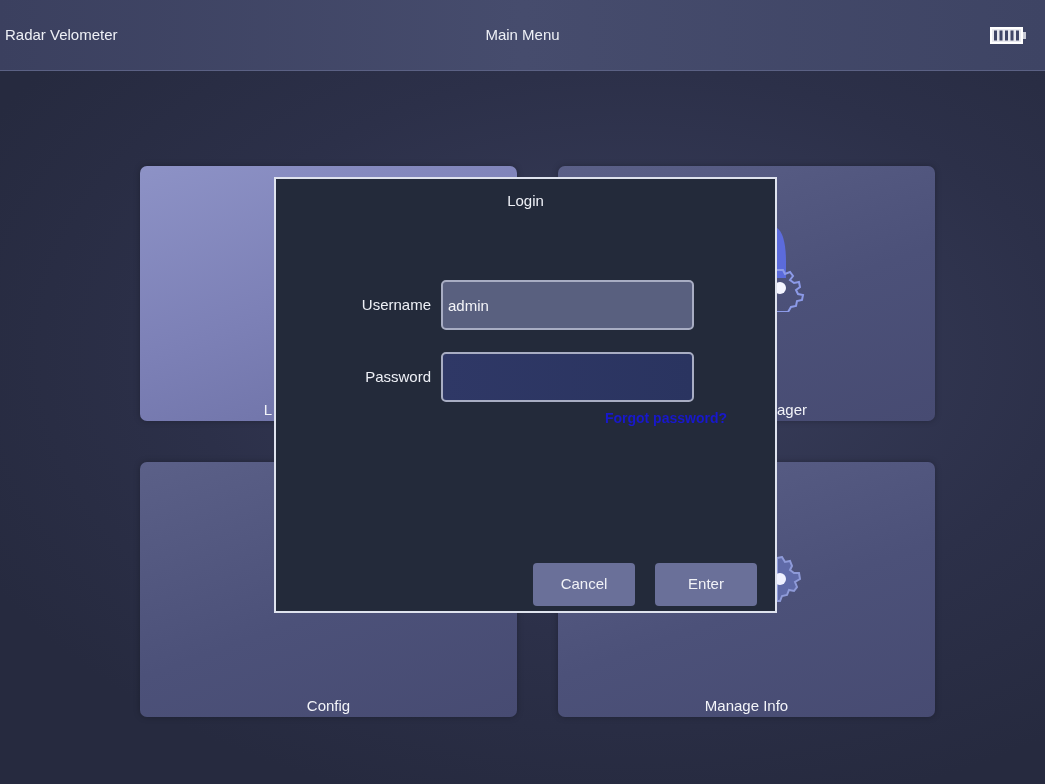 The width and height of the screenshot is (1045, 784). Describe the element at coordinates (567, 305) in the screenshot. I see `username-field: admin` at that location.